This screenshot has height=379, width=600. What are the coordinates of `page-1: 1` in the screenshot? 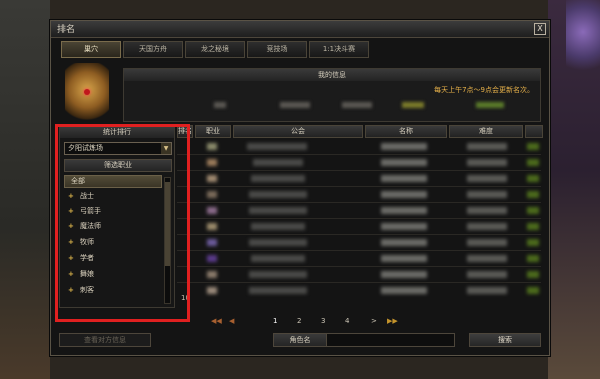 It's located at (275, 321).